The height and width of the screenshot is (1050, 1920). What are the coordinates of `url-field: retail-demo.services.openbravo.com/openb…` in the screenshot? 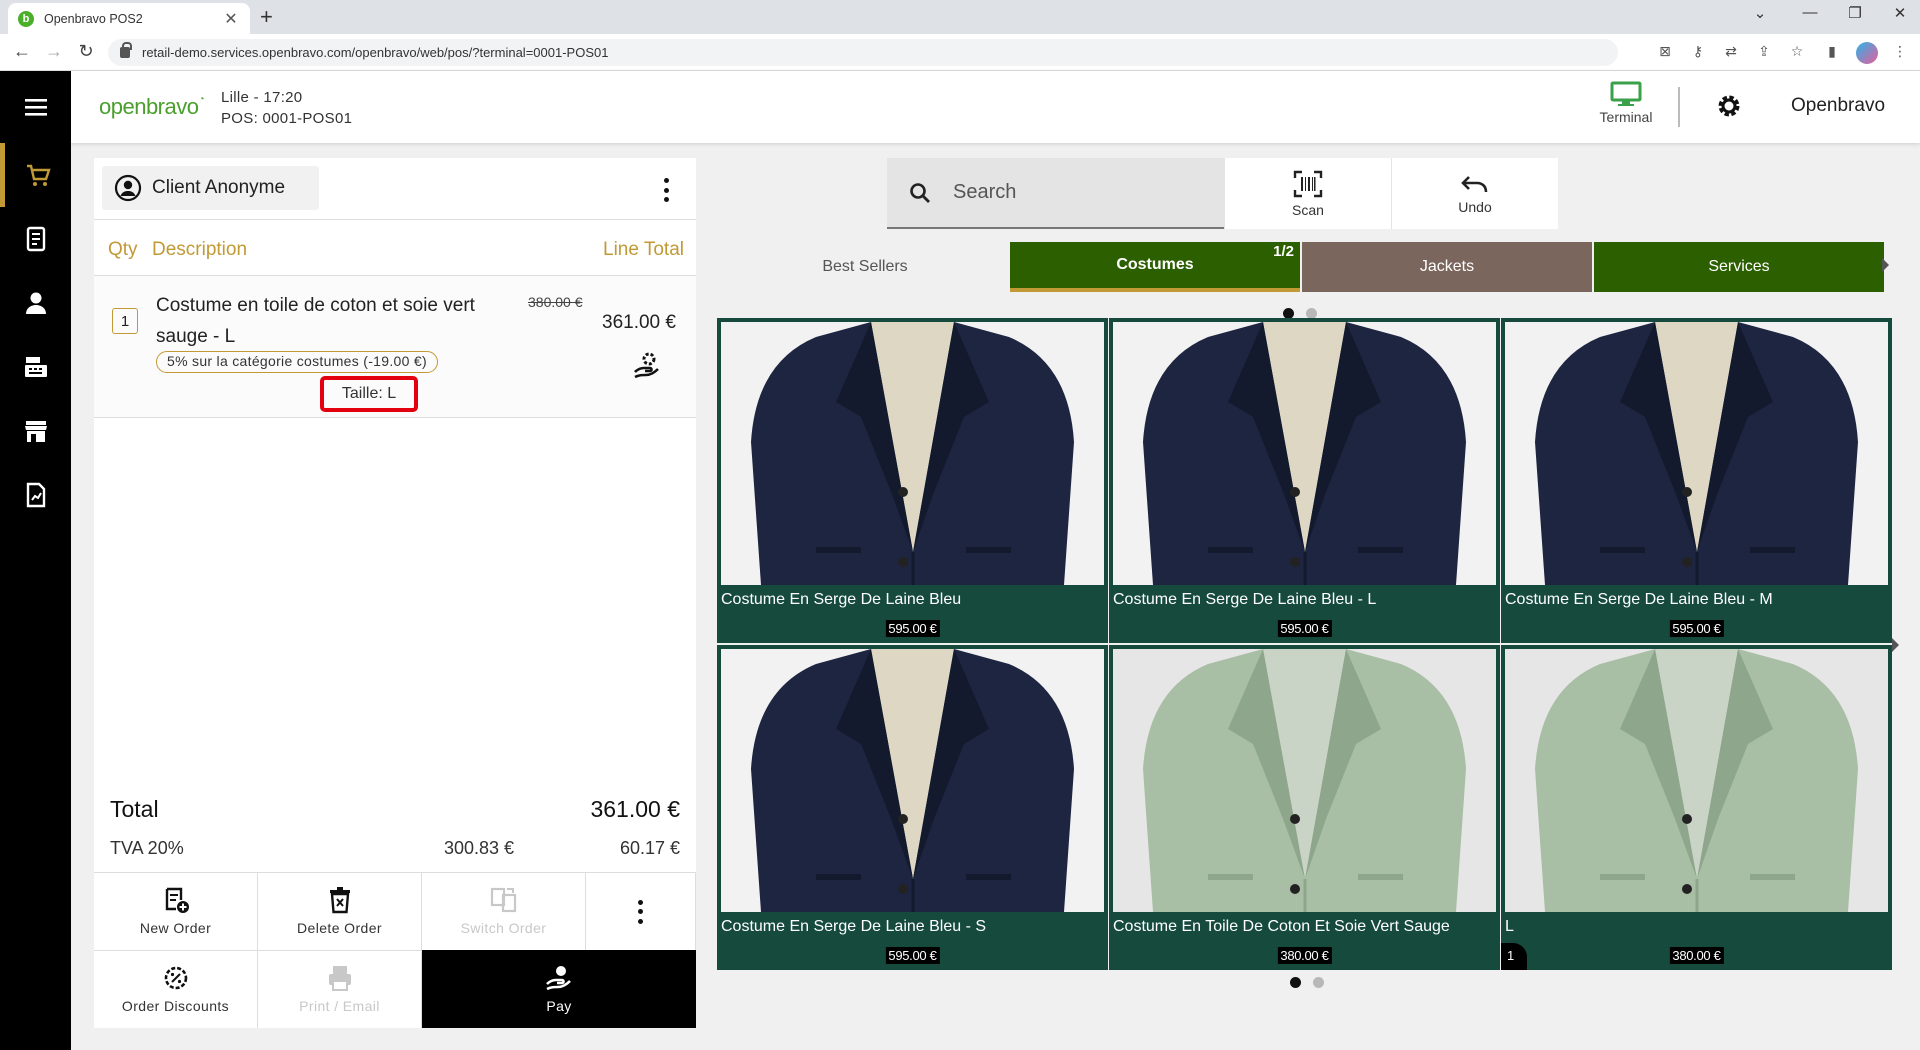 It's located at (863, 52).